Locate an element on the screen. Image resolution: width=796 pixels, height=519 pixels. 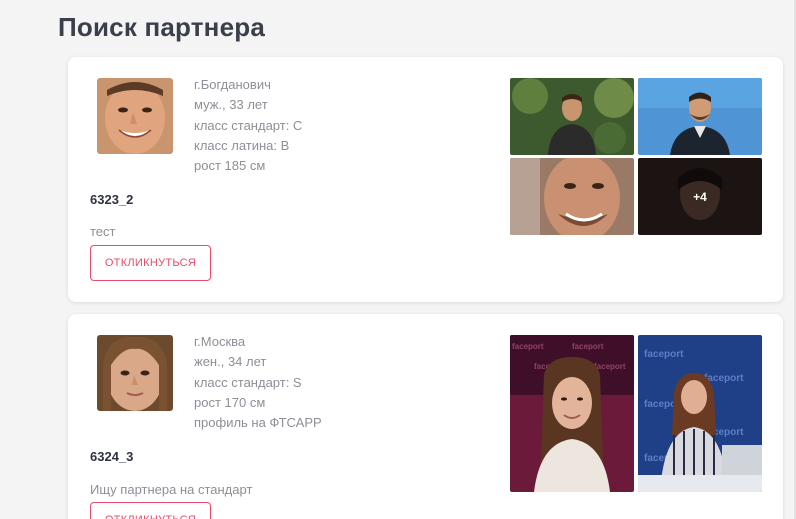
more-photos-count: +4 is located at coordinates (700, 196).